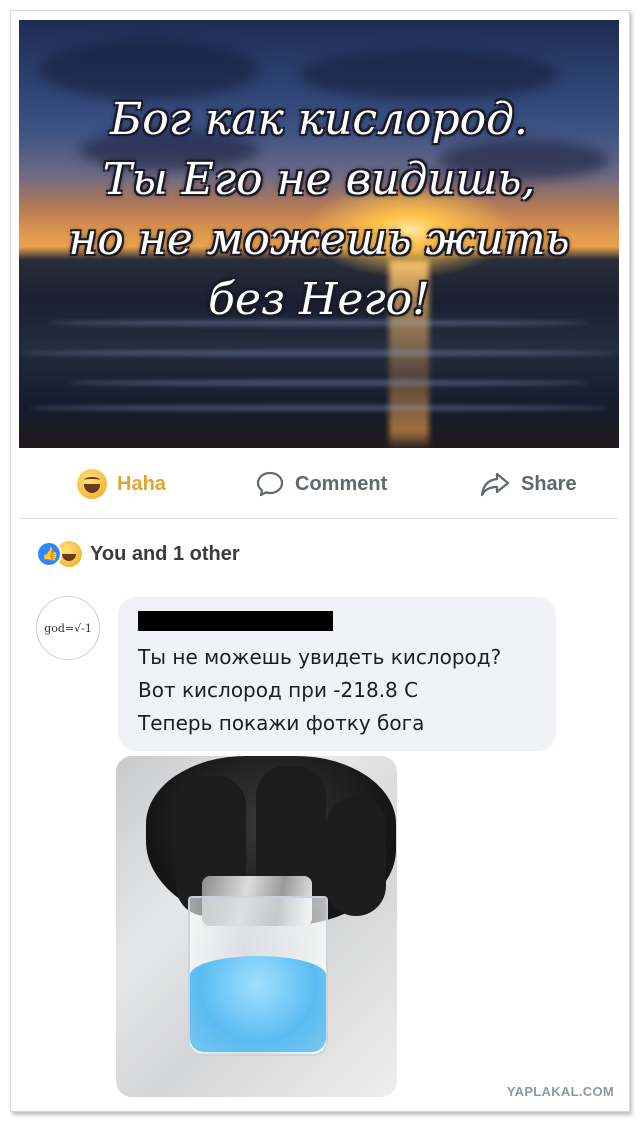 The width and height of the screenshot is (640, 1122). I want to click on reactions-summary: You and 1 other, so click(138, 554).